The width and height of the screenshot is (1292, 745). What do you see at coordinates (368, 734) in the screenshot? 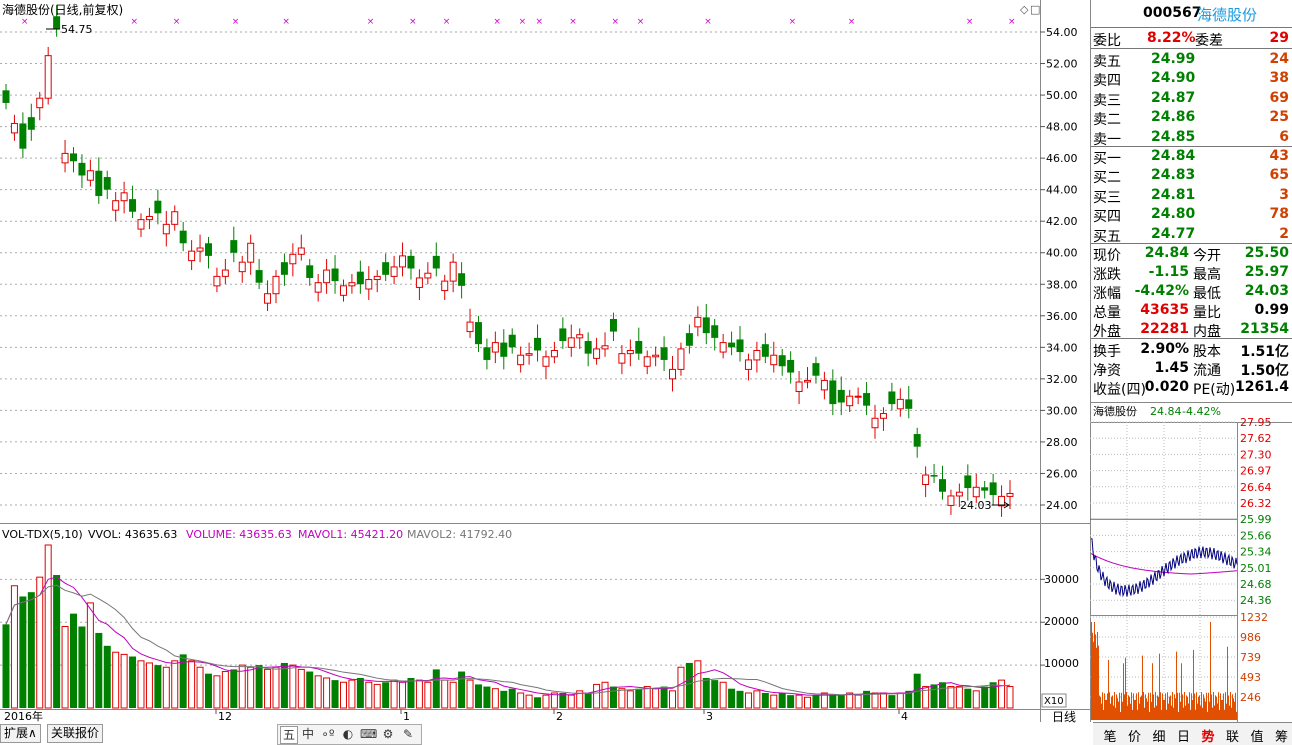
I see `keyboard-icon: ⌨` at bounding box center [368, 734].